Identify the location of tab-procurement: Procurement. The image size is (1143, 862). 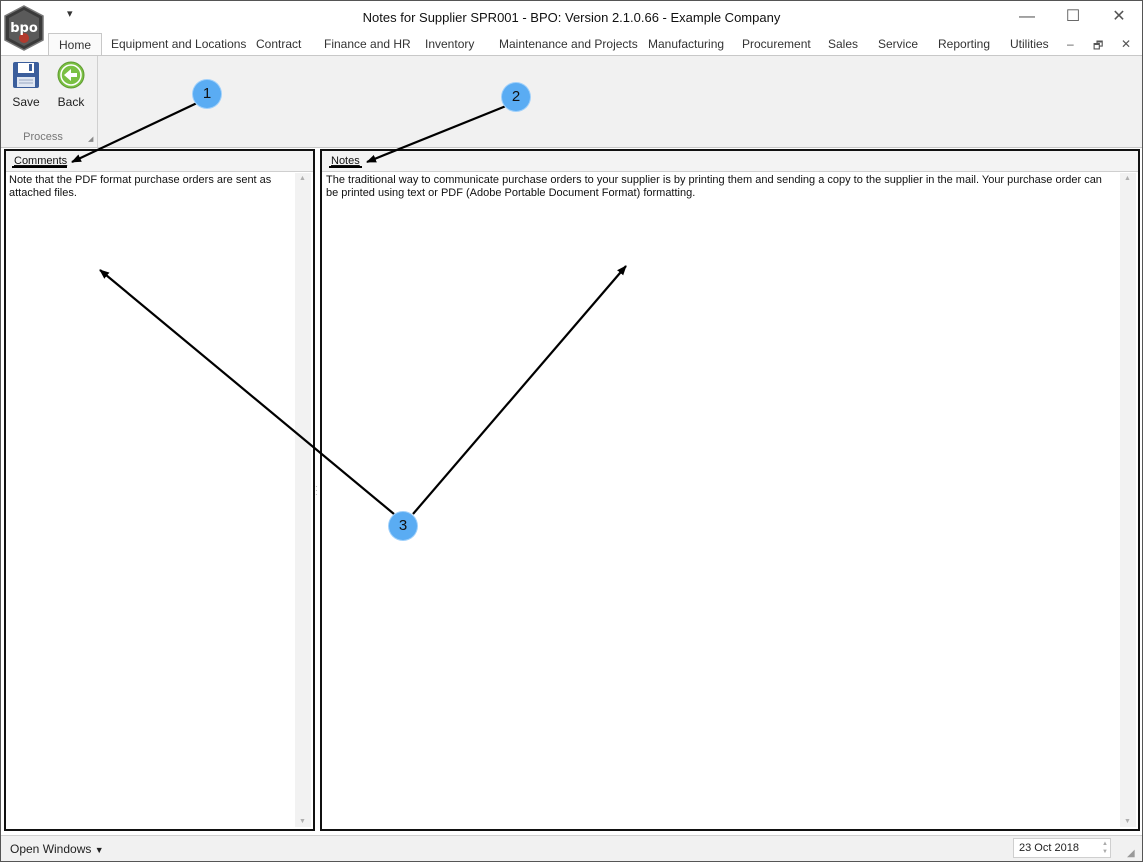
(776, 44).